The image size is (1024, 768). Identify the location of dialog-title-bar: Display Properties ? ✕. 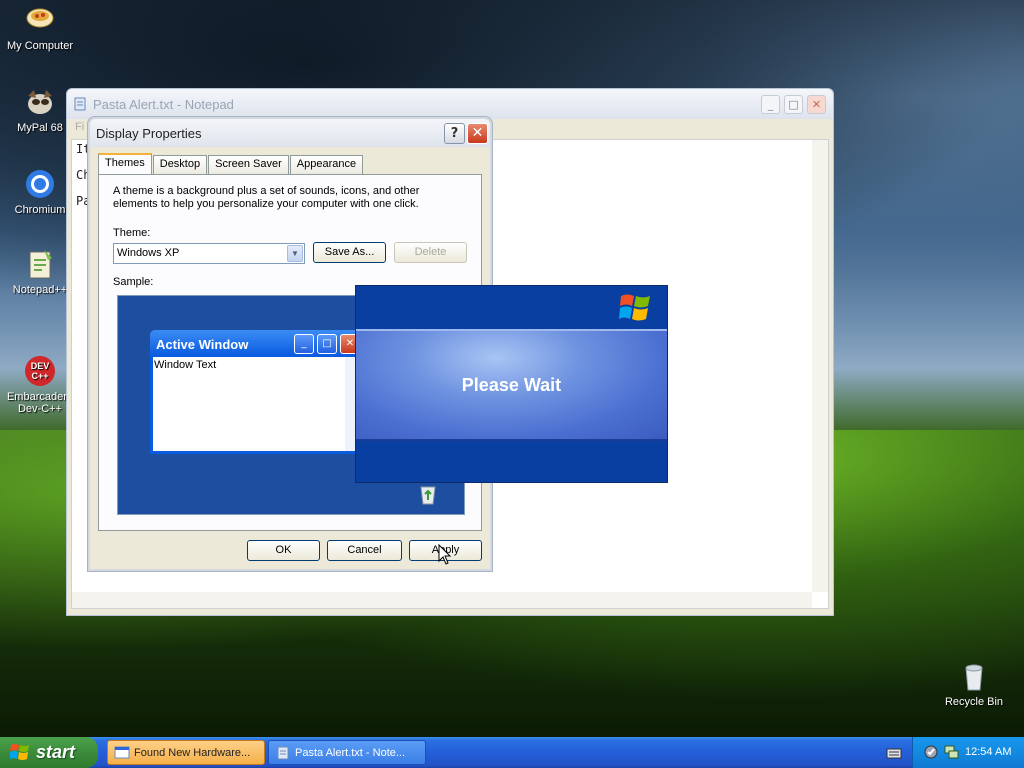
(290, 133).